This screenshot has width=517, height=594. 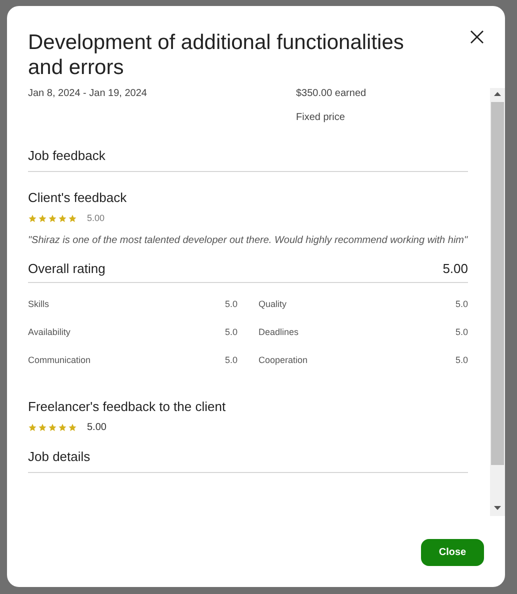 I want to click on earned-amount: $350.00 earned, so click(x=332, y=93).